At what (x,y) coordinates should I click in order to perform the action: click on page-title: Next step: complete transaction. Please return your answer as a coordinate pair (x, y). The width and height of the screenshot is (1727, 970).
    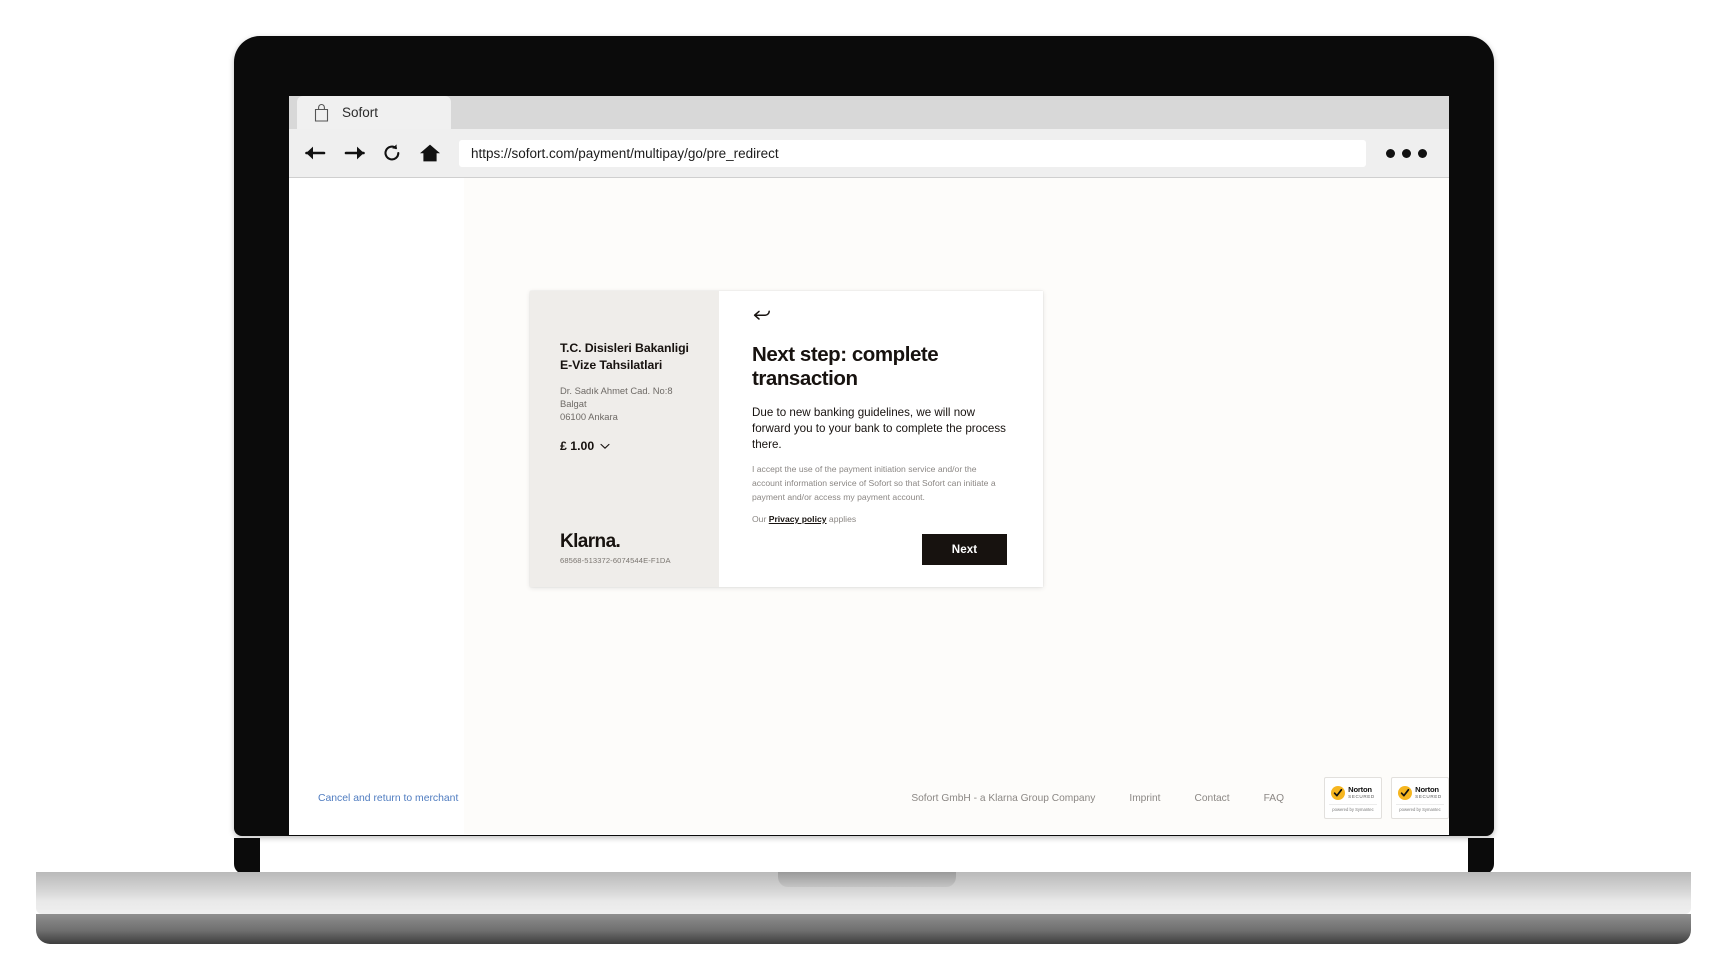
    Looking at the image, I should click on (845, 366).